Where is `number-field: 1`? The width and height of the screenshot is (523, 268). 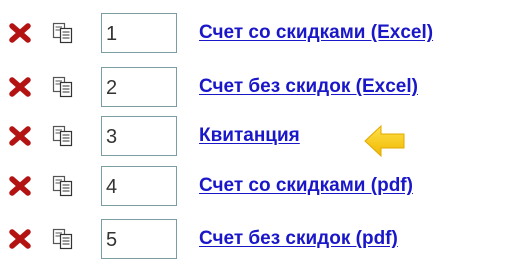
number-field: 1 is located at coordinates (139, 33).